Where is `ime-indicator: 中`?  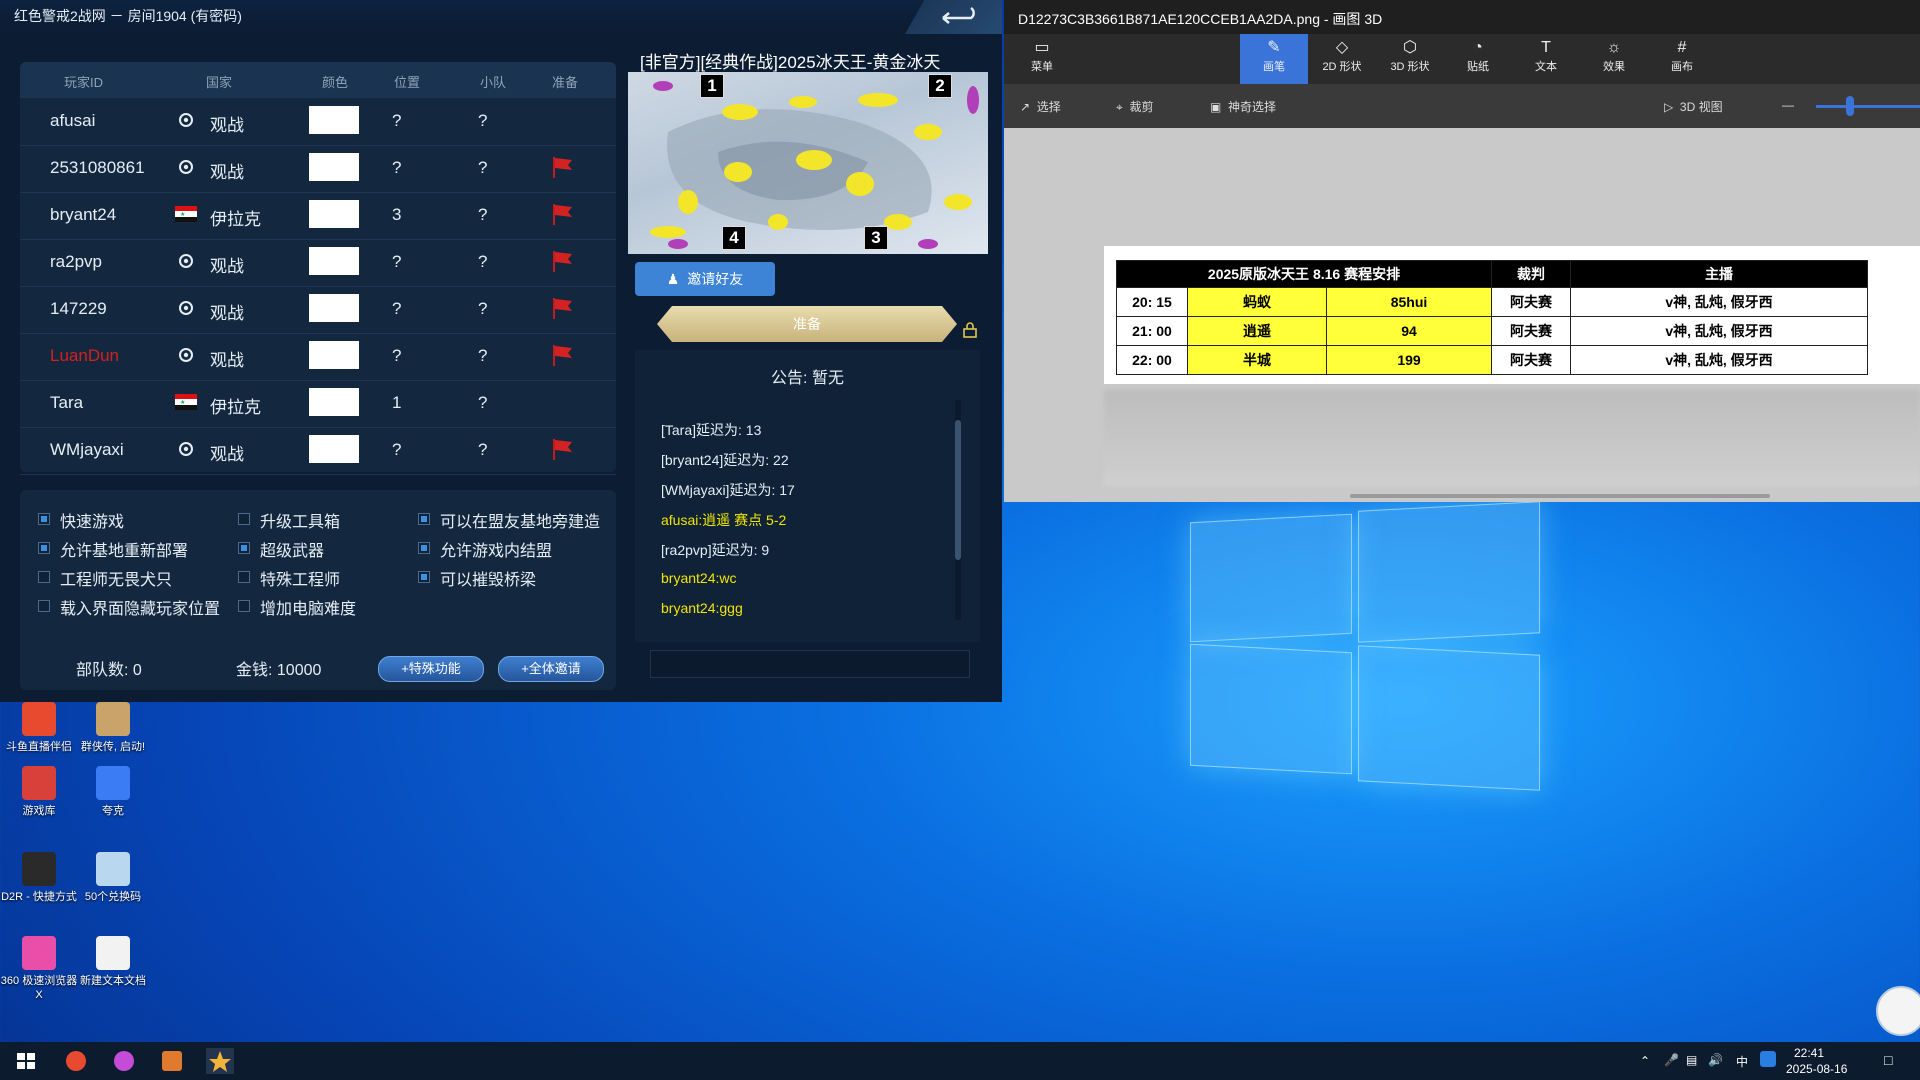
ime-indicator: 中 is located at coordinates (1742, 1061).